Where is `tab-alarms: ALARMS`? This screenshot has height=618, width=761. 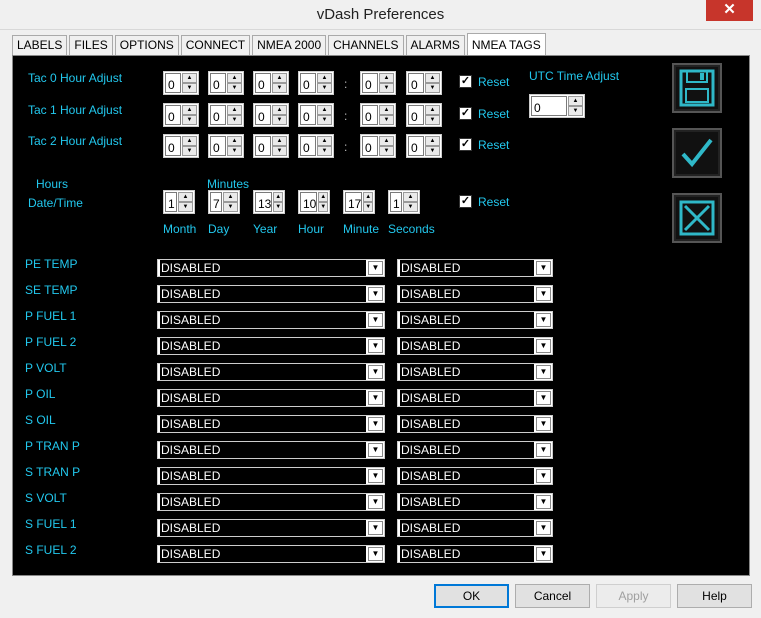
tab-alarms: ALARMS is located at coordinates (435, 45).